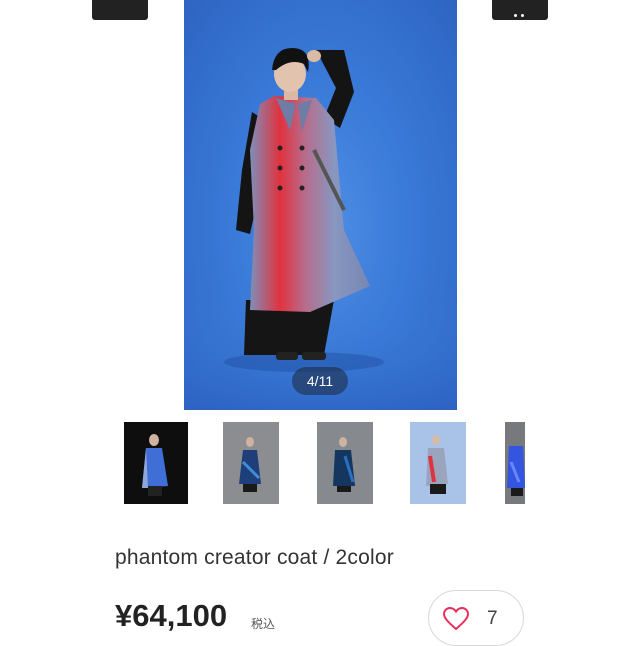 The width and height of the screenshot is (640, 646). Describe the element at coordinates (263, 624) in the screenshot. I see `tax-included-label: 税込` at that location.